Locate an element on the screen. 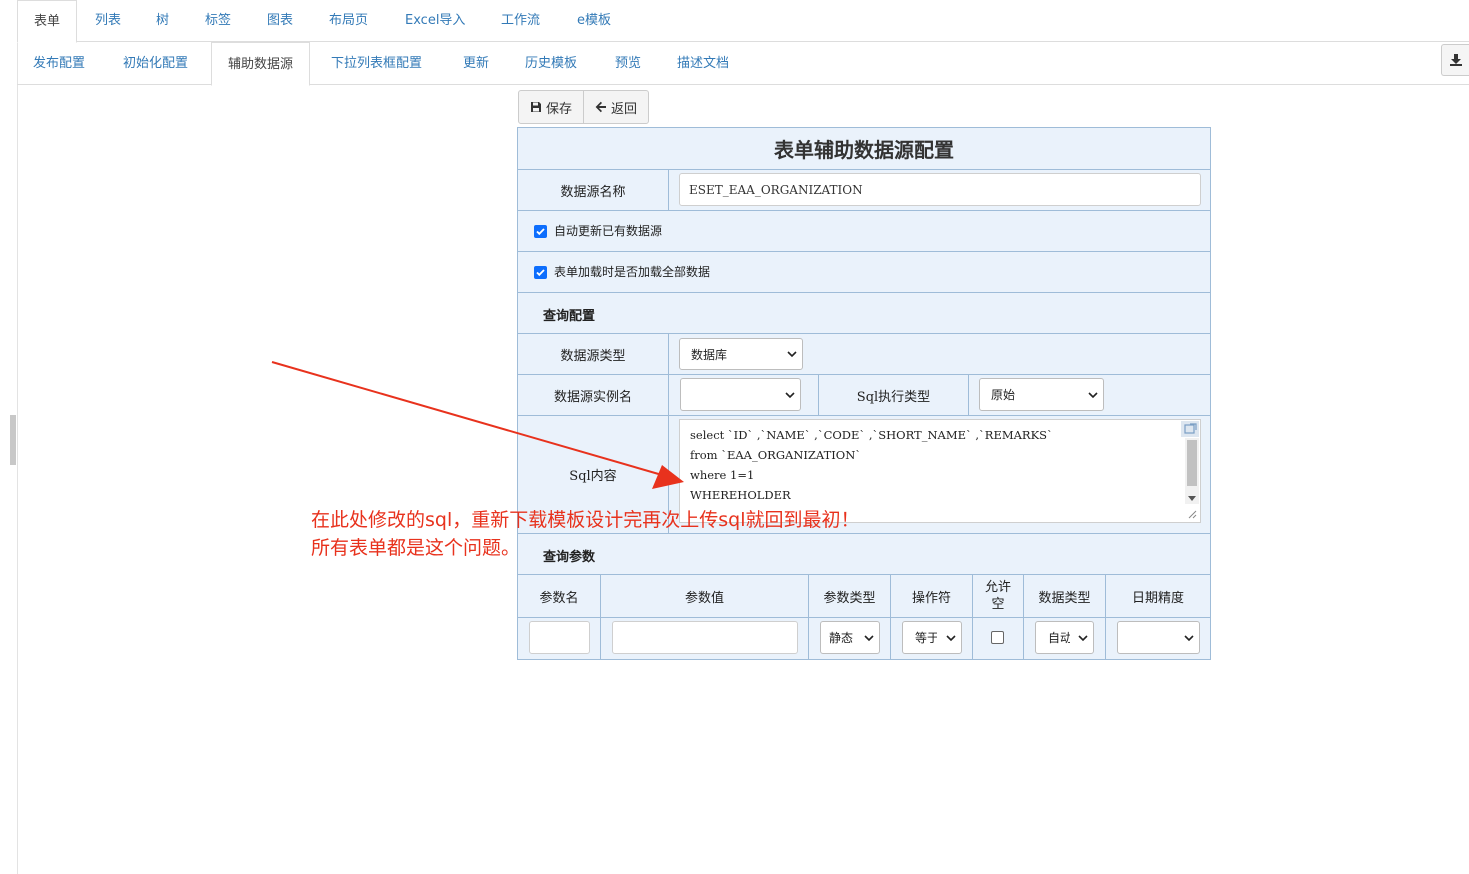 Image resolution: width=1469 pixels, height=874 pixels. resize-handle-icon is located at coordinates (1192, 514).